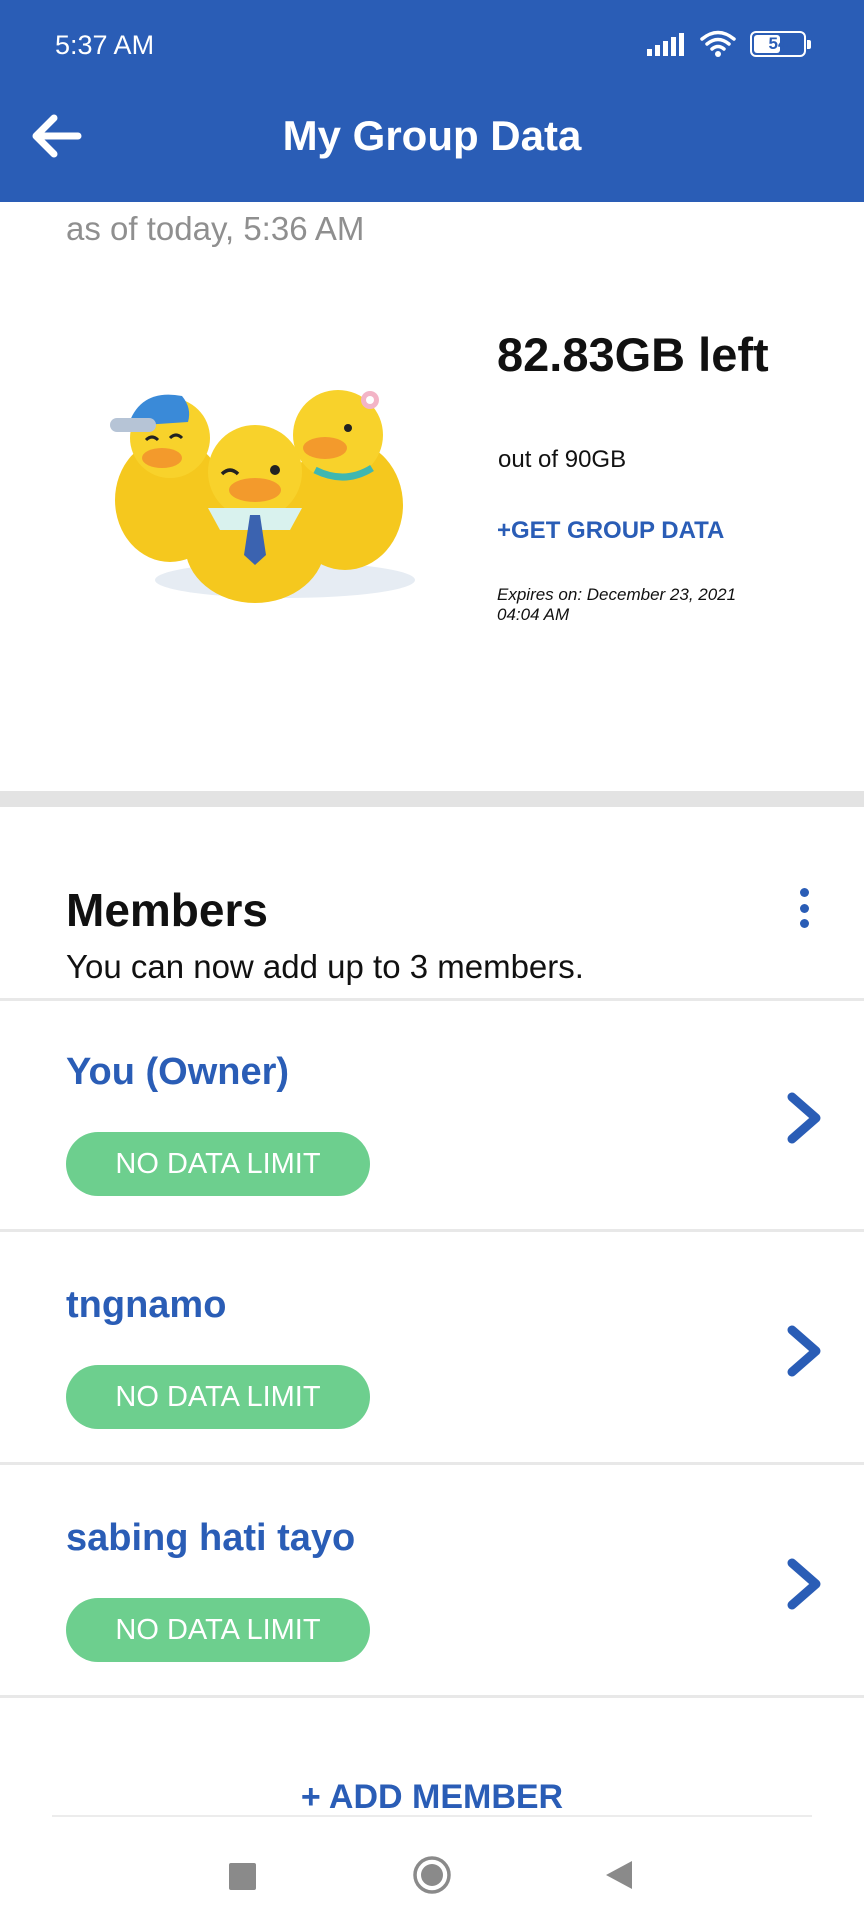  Describe the element at coordinates (804, 908) in the screenshot. I see `kebab-menu-icon` at that location.